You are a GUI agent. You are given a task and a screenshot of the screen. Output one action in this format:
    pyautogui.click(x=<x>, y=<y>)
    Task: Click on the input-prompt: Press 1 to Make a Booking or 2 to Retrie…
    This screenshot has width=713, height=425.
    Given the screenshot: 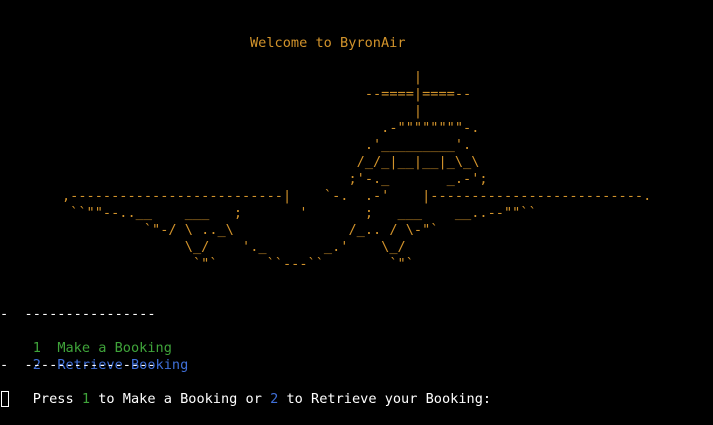 What is the action you would take?
    pyautogui.click(x=262, y=399)
    